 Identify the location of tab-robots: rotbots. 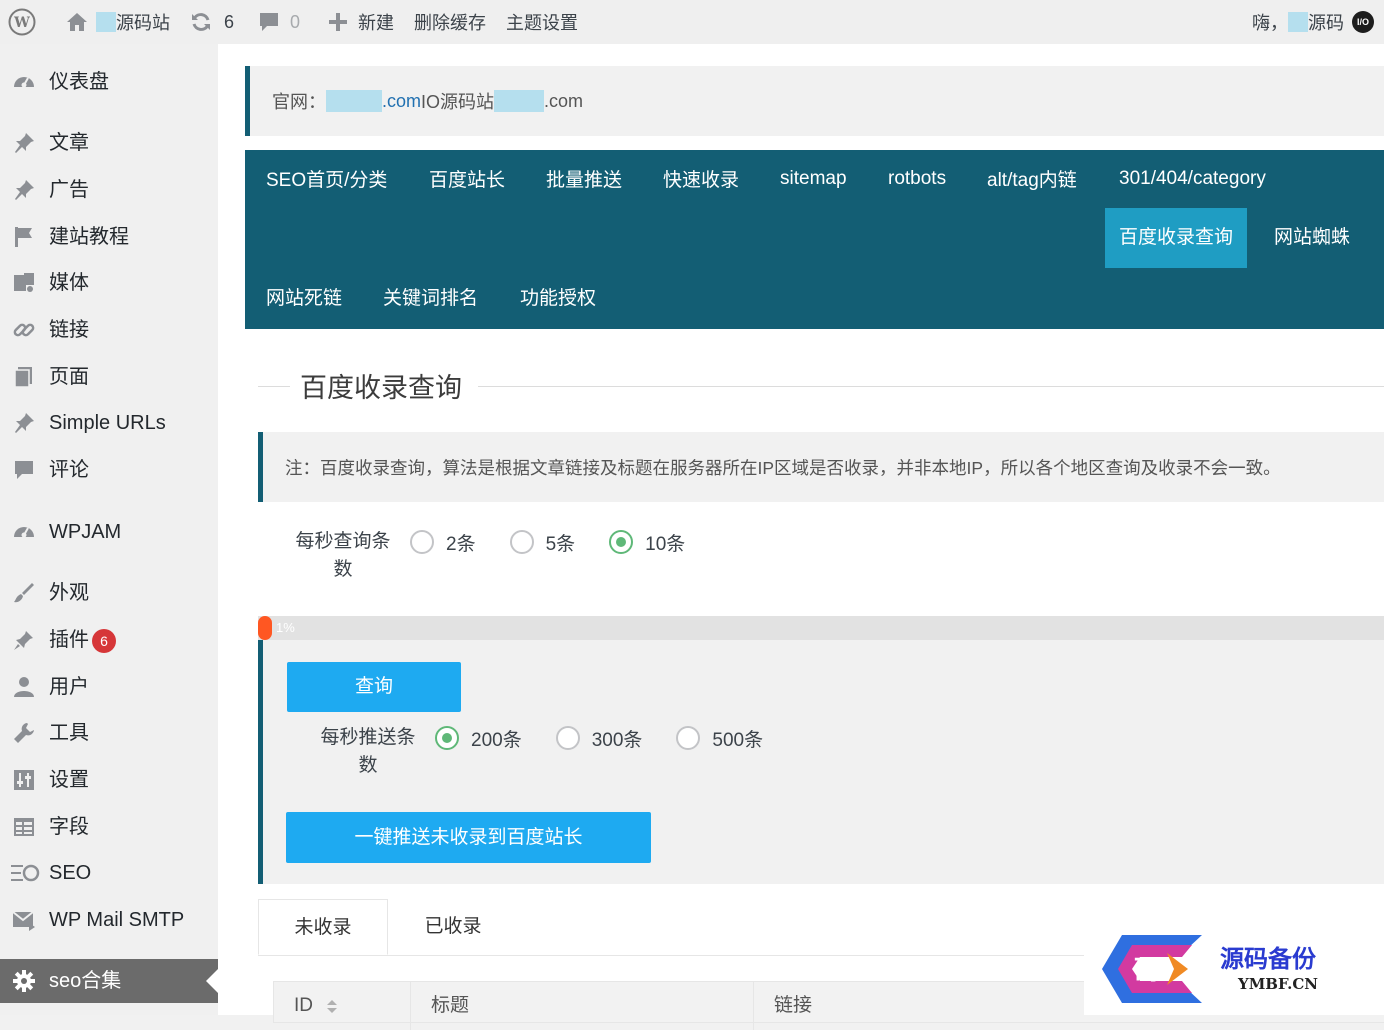
(917, 179).